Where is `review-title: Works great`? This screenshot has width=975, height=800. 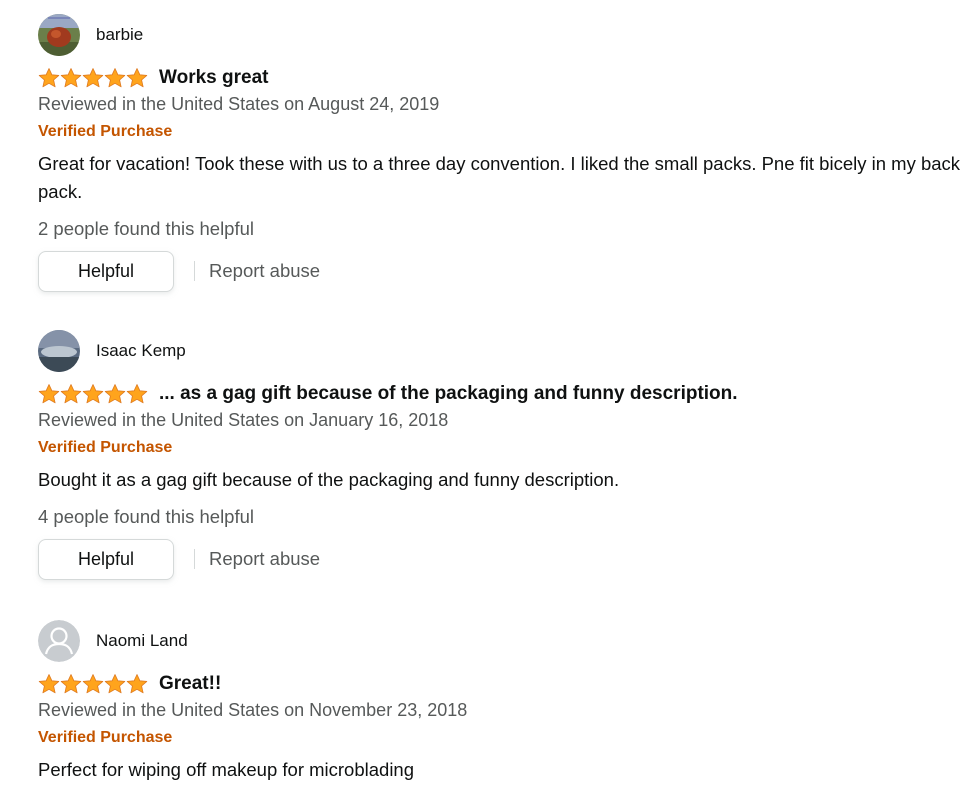 review-title: Works great is located at coordinates (213, 78).